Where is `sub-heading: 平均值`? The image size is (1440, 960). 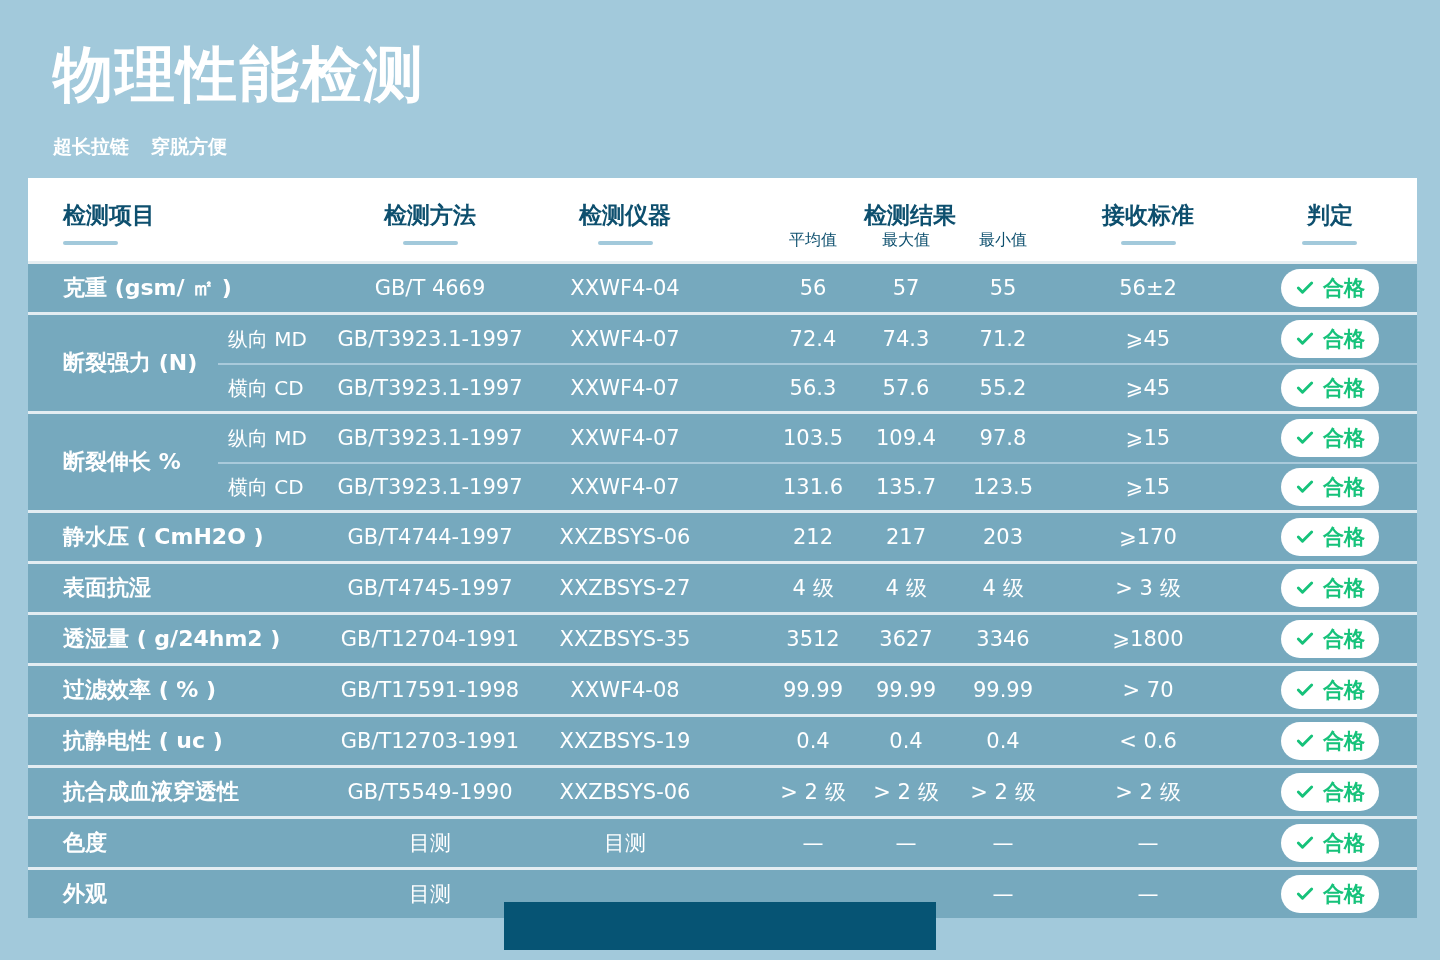
sub-heading: 平均值 is located at coordinates (813, 240).